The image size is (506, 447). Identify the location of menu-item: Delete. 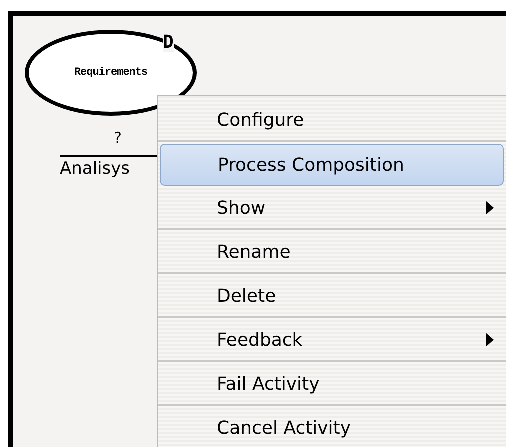
(332, 297).